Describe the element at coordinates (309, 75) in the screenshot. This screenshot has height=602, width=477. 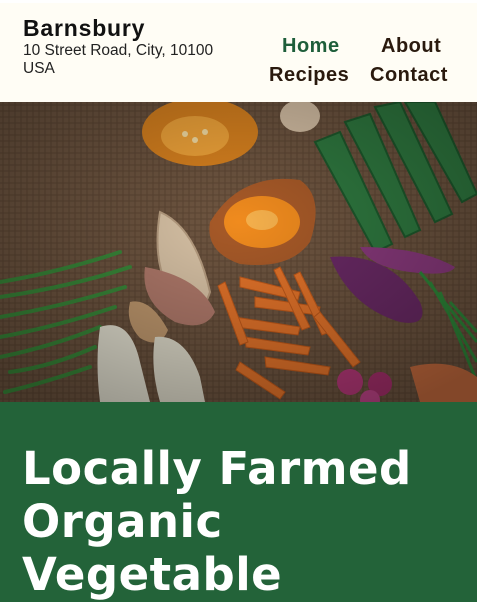
I see `nav-link-recipes: Recipes` at that location.